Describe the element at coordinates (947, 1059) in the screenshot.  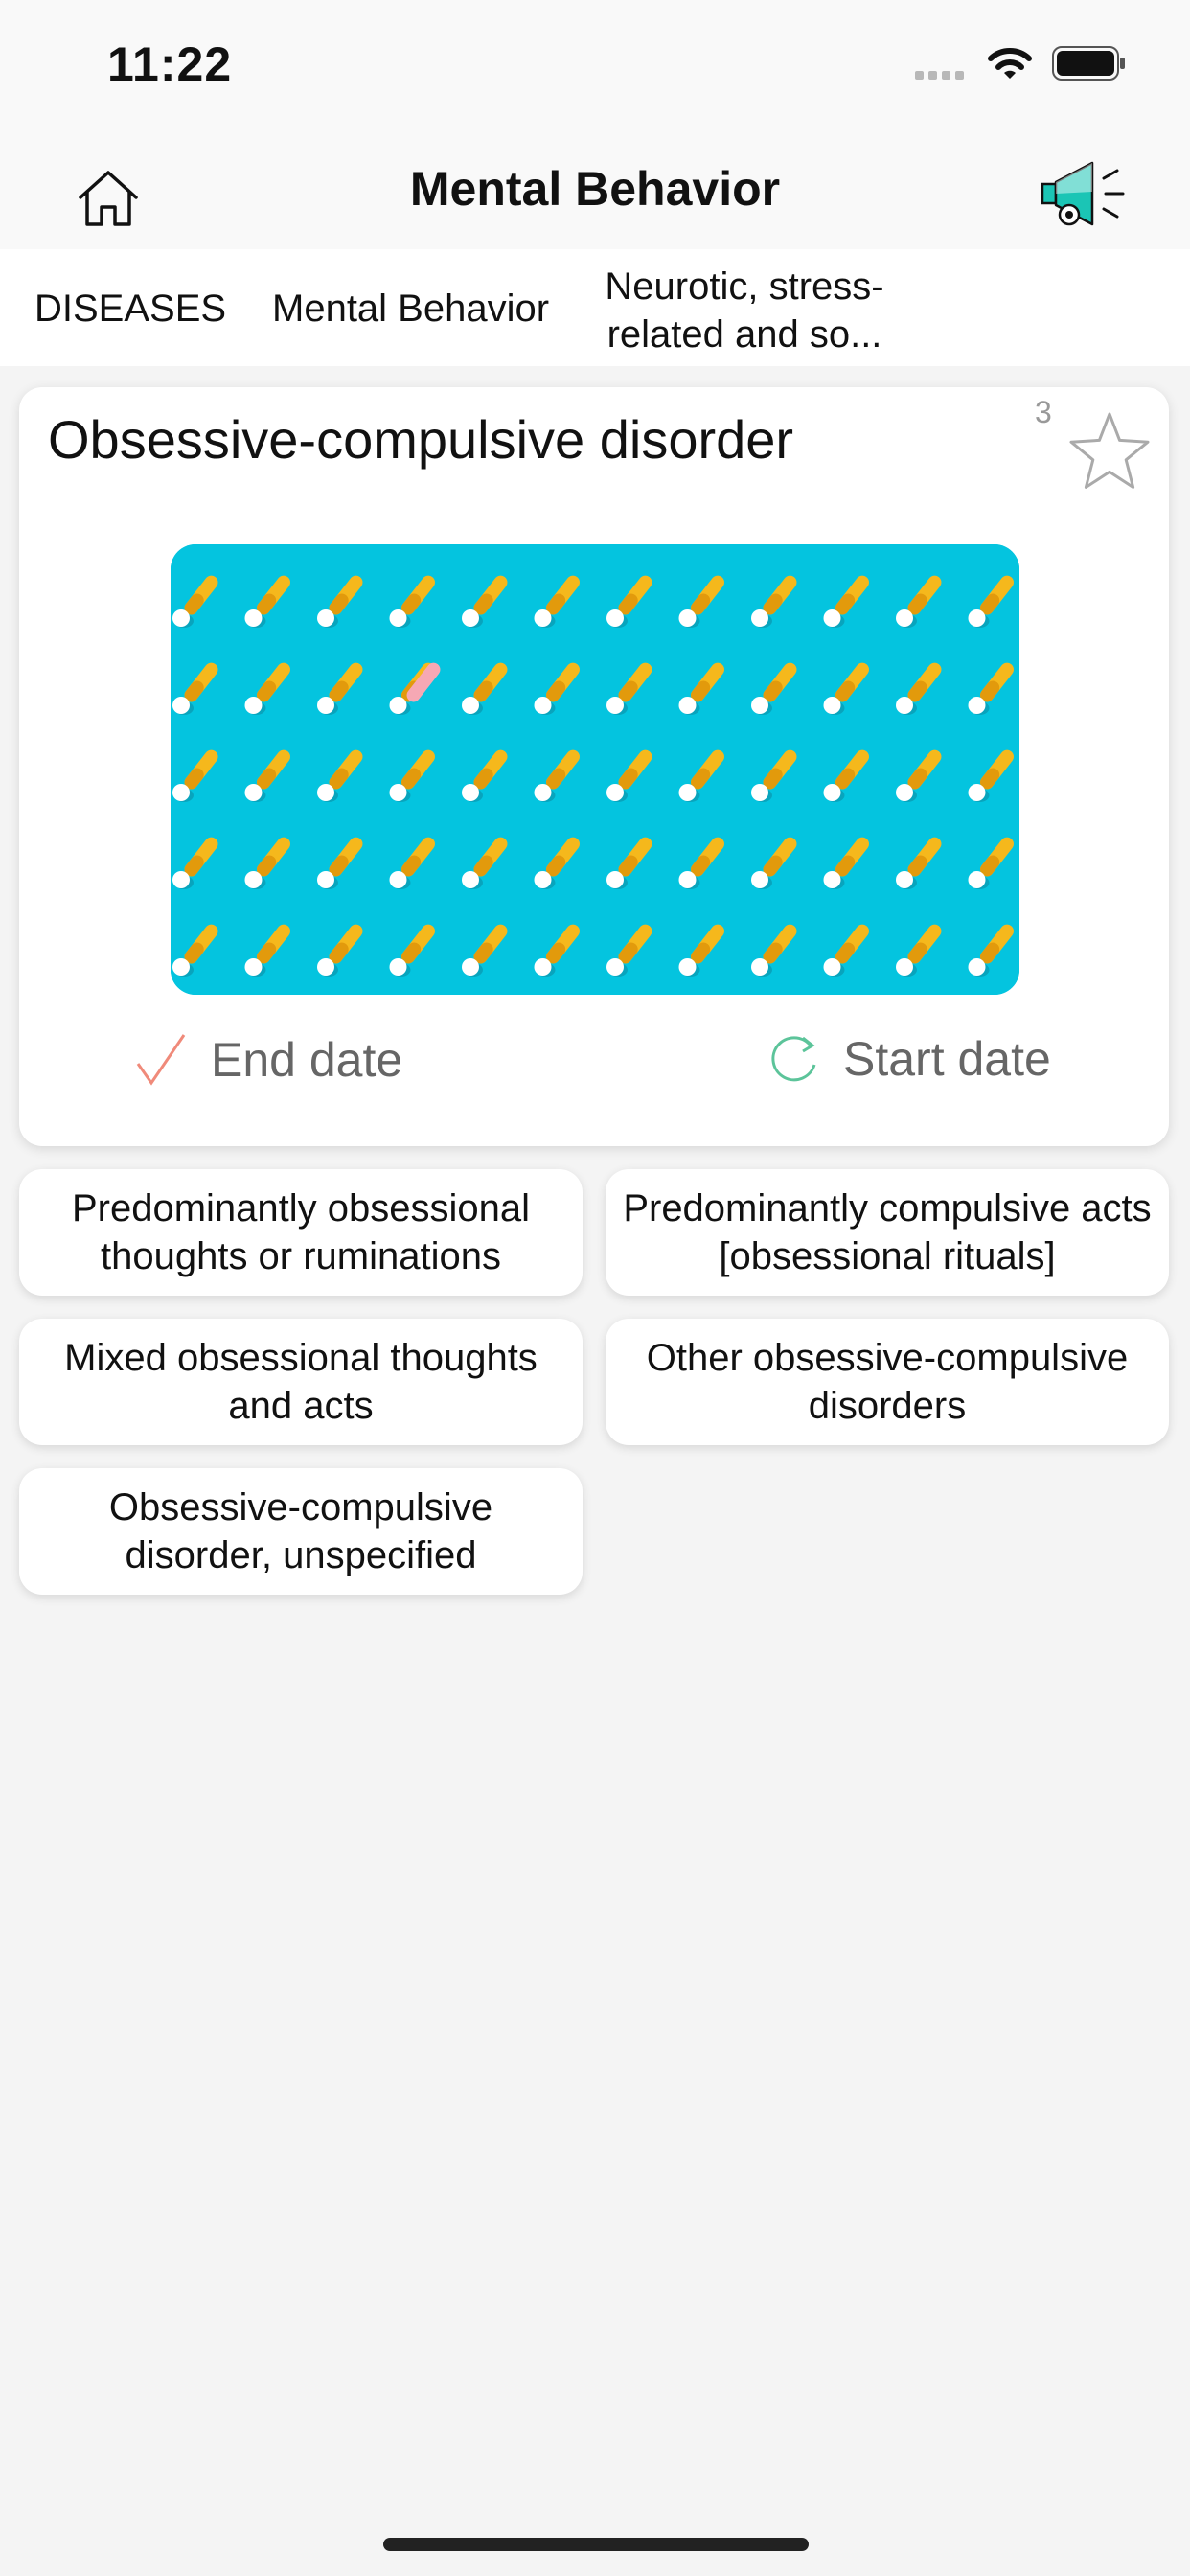
I see `start-date-label: Start date` at that location.